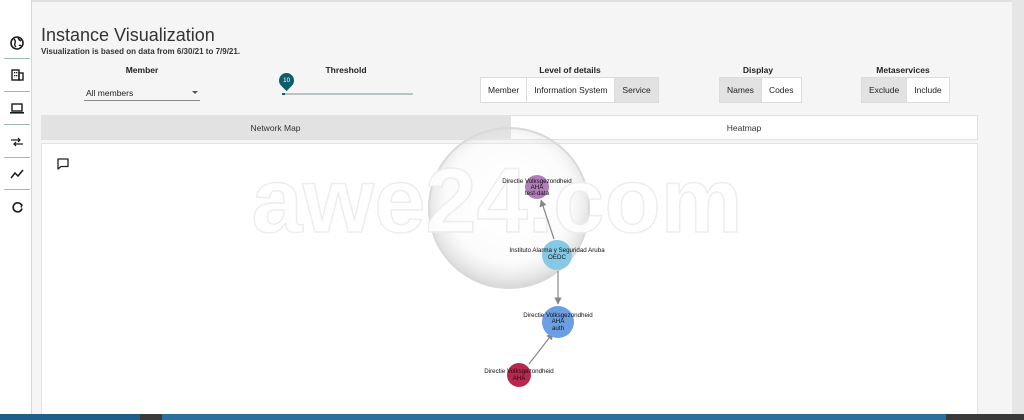 The image size is (1024, 420). I want to click on comment-button, so click(63, 164).